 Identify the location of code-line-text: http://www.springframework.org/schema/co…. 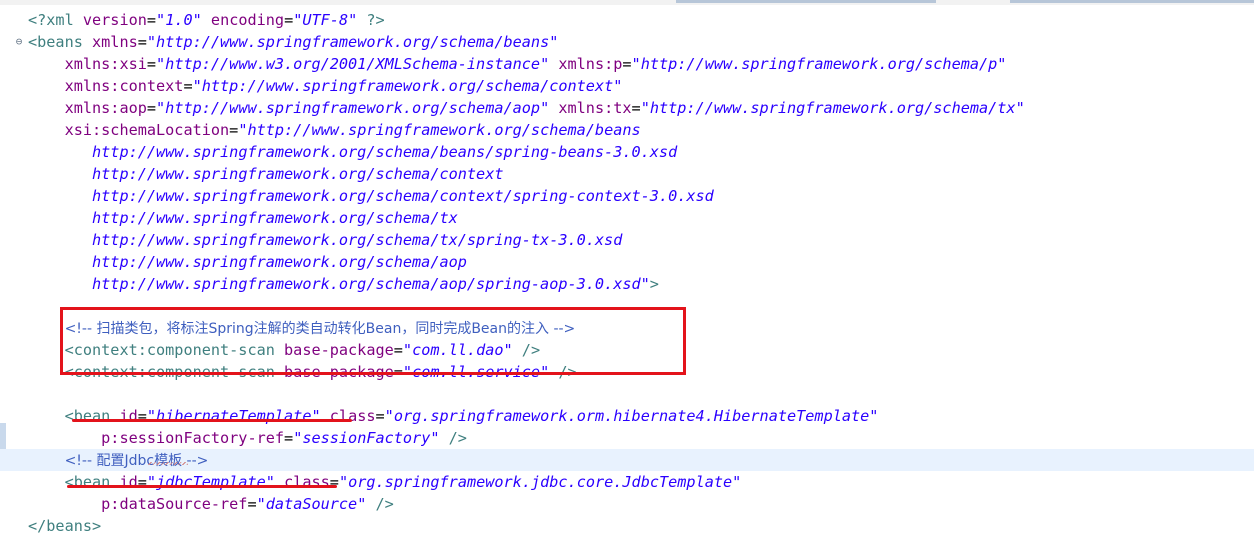
(371, 196).